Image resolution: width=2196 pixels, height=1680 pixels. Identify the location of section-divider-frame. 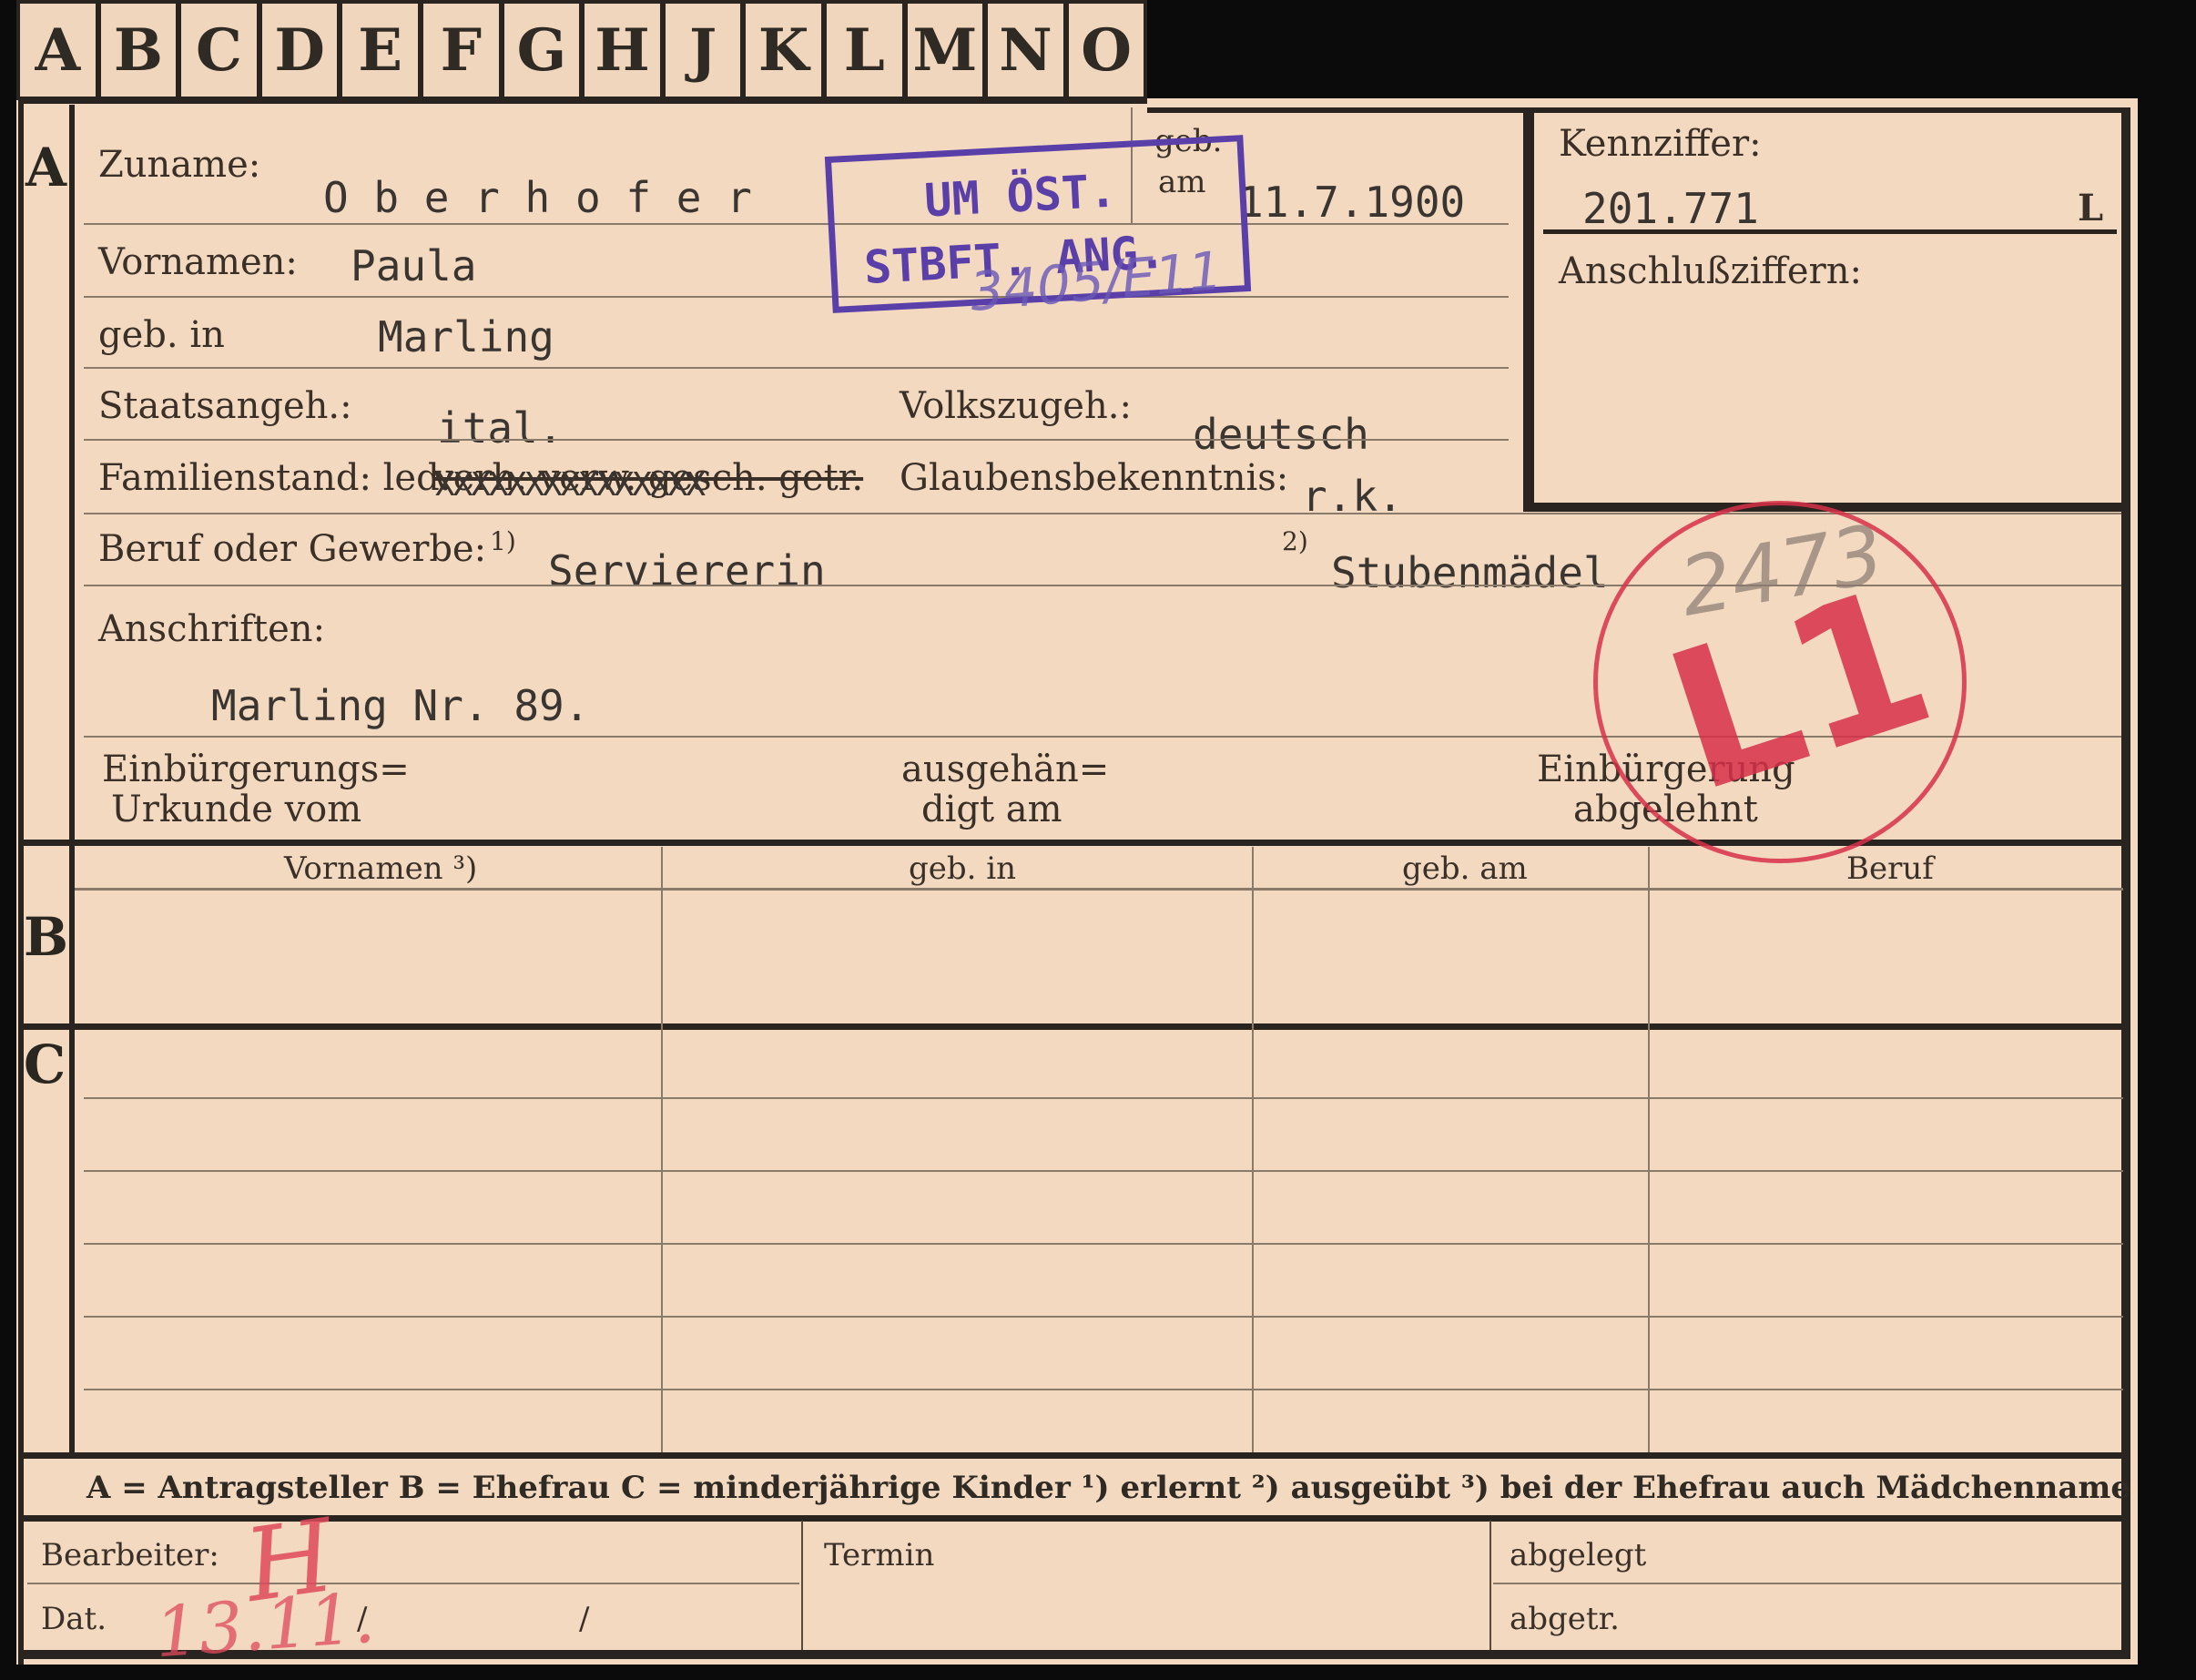
(72, 779).